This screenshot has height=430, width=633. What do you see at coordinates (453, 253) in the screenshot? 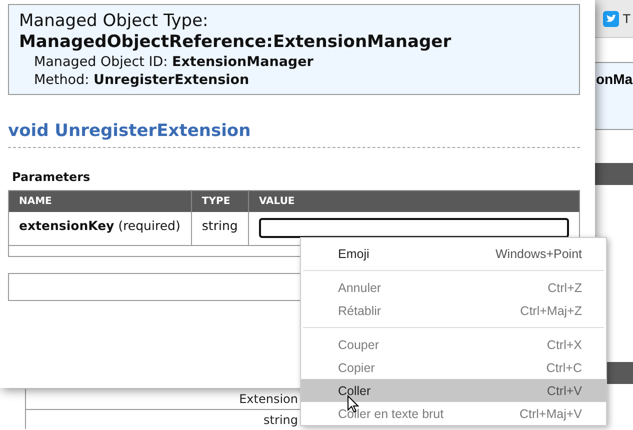
I see `menu-item: Emoji Windows+Point` at bounding box center [453, 253].